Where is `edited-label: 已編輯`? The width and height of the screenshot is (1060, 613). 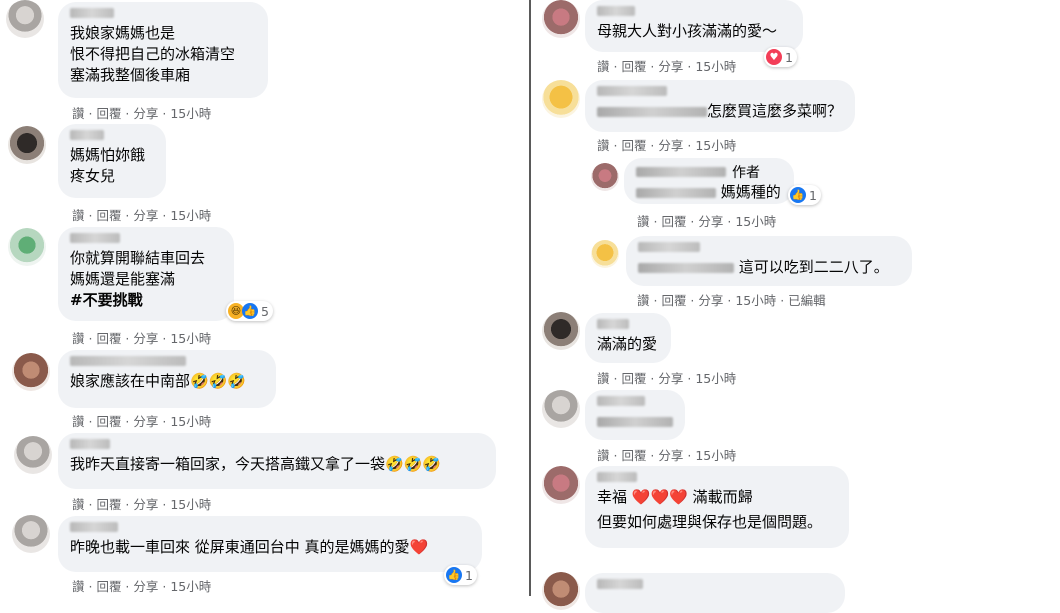
edited-label: 已編輯 is located at coordinates (807, 300).